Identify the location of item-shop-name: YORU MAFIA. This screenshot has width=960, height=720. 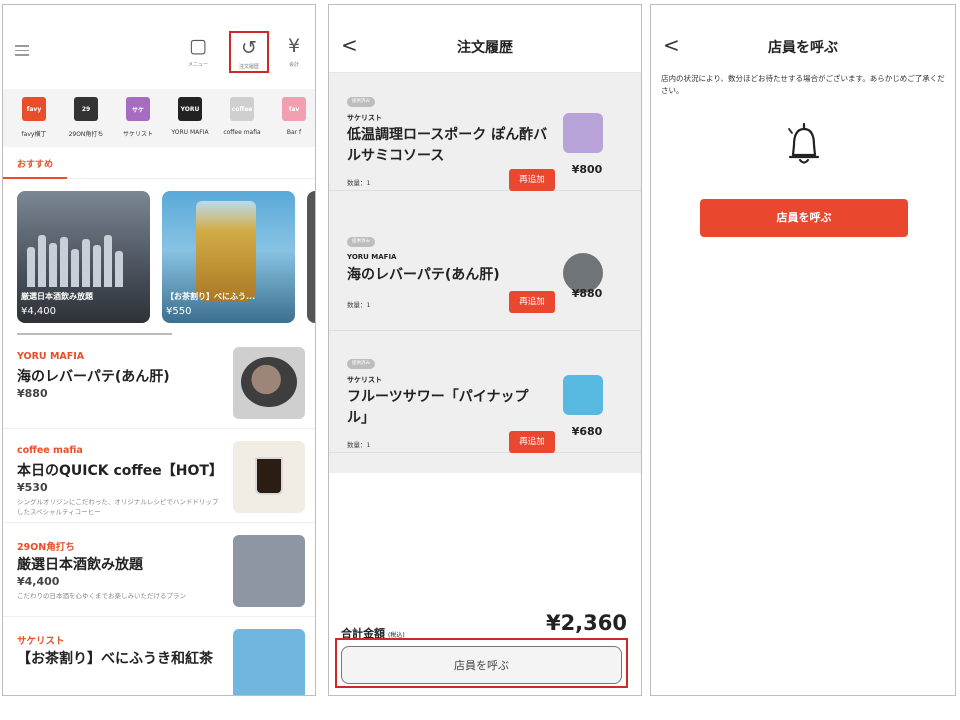
(51, 356).